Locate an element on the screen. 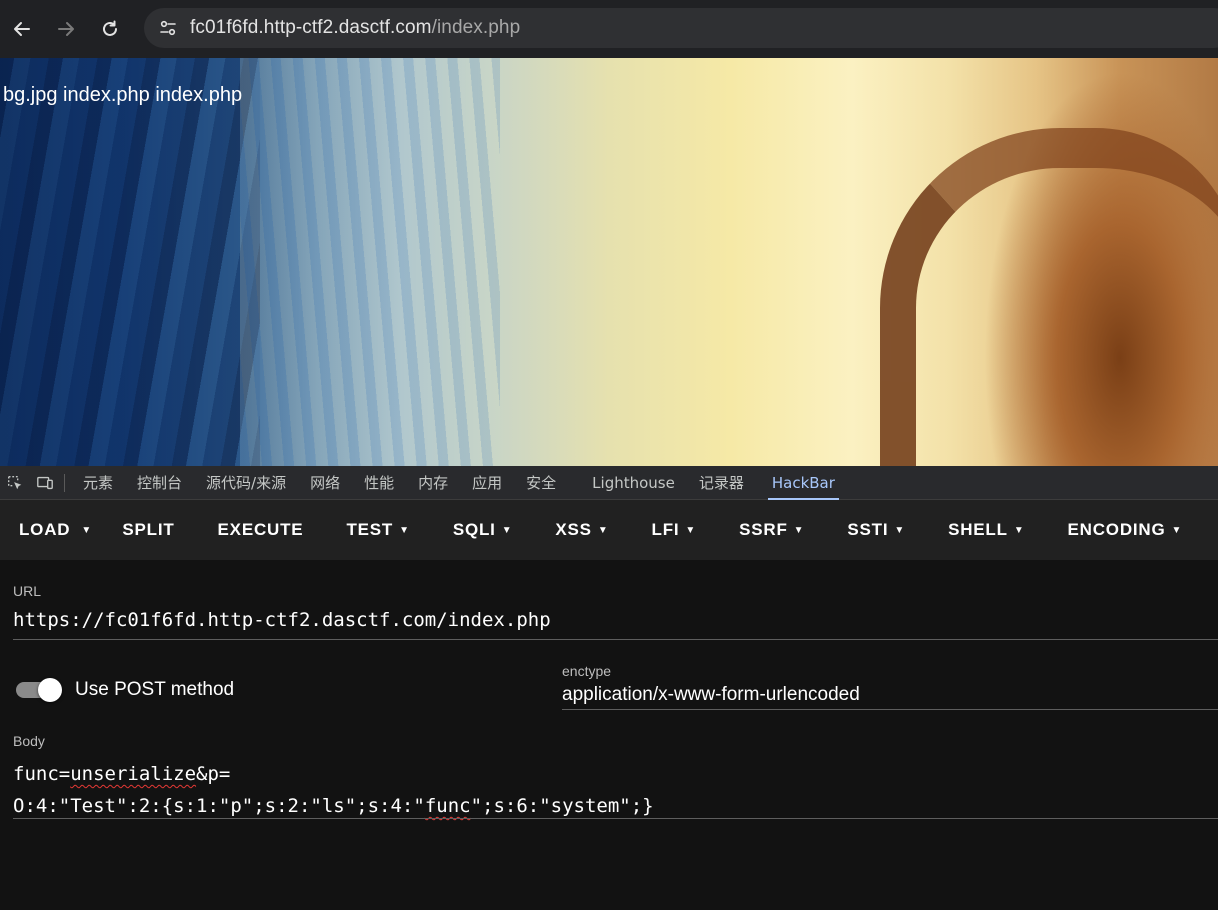  test-menu-button: TEST ▼ is located at coordinates (375, 530).